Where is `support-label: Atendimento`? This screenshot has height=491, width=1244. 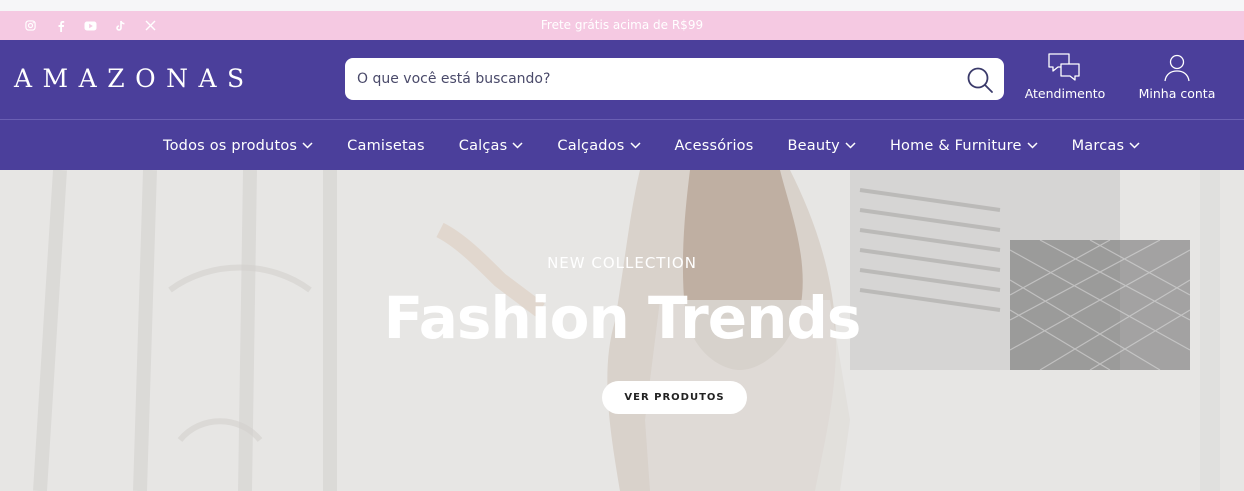
support-label: Atendimento is located at coordinates (1065, 93).